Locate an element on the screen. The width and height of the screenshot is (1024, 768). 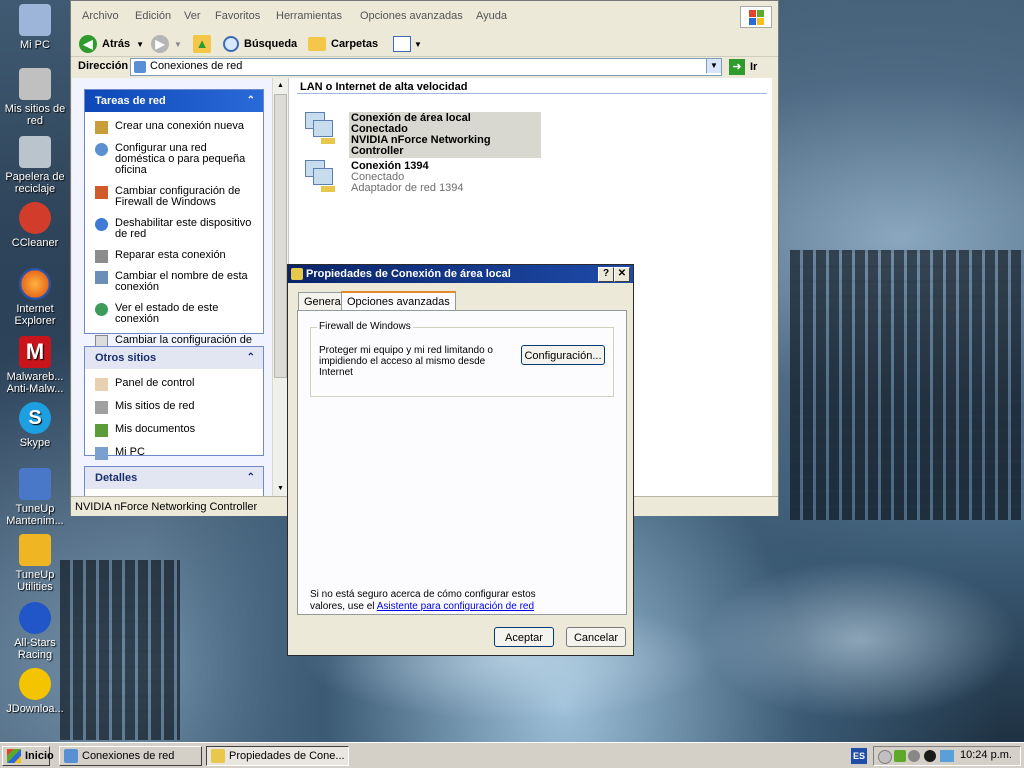
dialog-title: Propiedades de Conexión de área local is located at coordinates (408, 274).